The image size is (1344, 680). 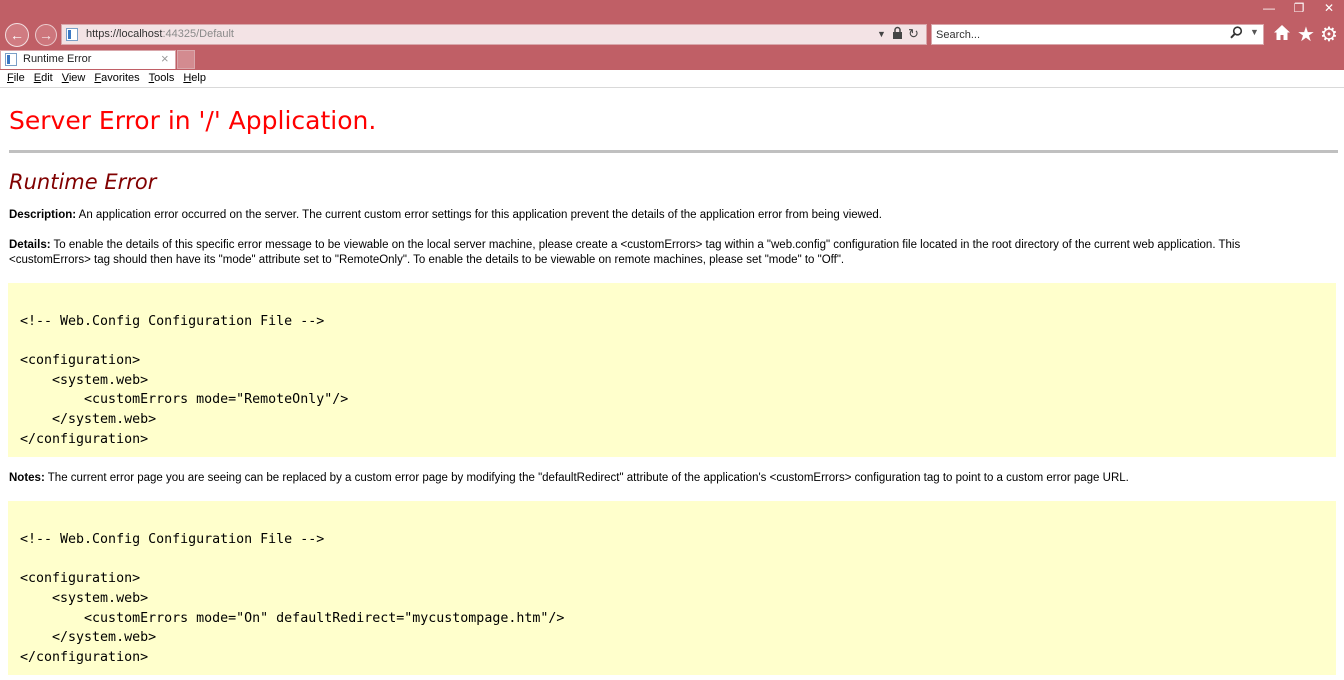 What do you see at coordinates (186, 59) in the screenshot?
I see `new-tab-button` at bounding box center [186, 59].